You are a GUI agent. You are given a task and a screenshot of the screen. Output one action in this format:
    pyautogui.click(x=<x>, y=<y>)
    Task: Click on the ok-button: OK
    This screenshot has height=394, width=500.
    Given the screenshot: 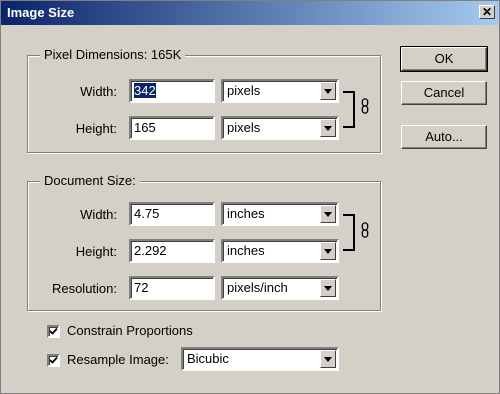 What is the action you would take?
    pyautogui.click(x=444, y=59)
    